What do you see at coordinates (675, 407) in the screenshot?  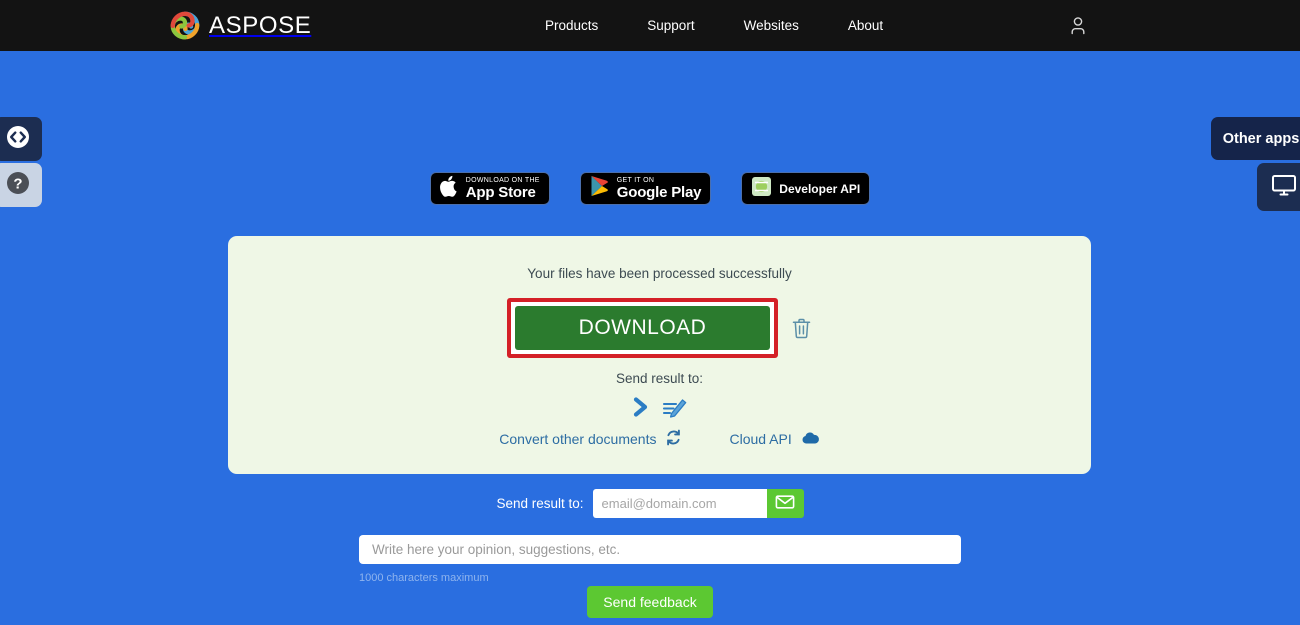 I see `signature-pen-icon` at bounding box center [675, 407].